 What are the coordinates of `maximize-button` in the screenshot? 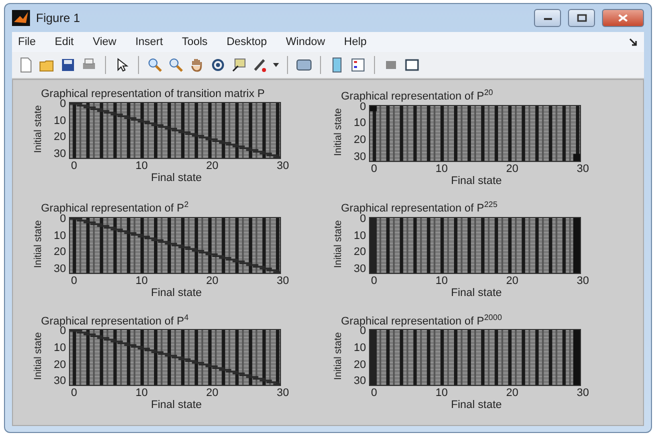 It's located at (581, 18).